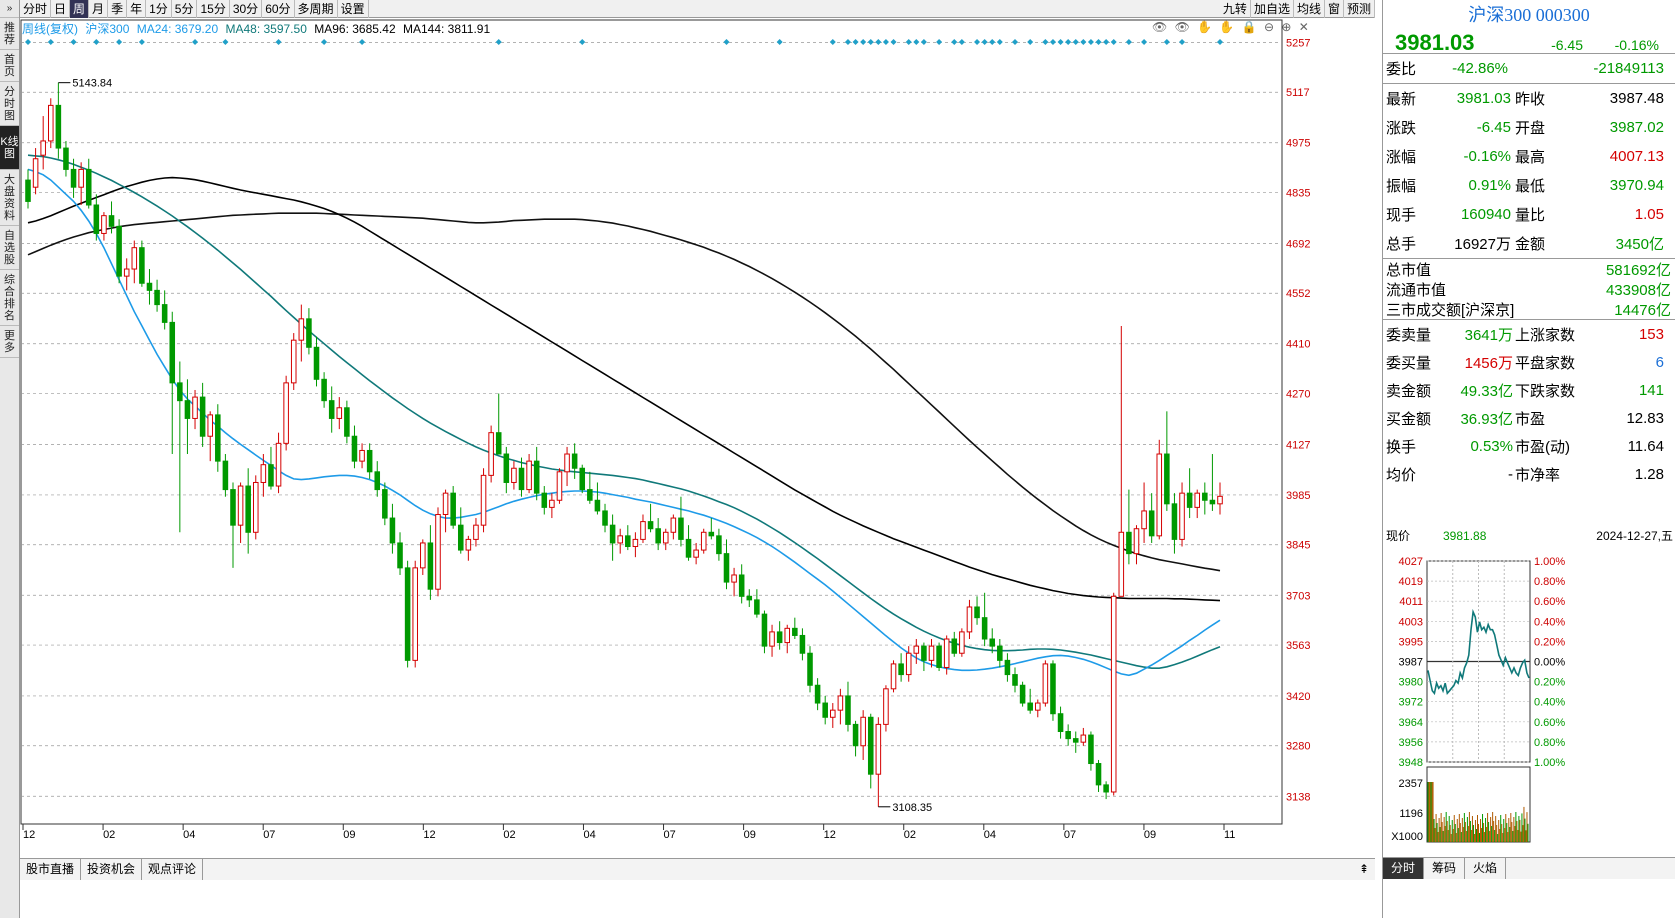 Image resolution: width=1675 pixels, height=918 pixels. What do you see at coordinates (1488, 335) in the screenshot?
I see `quote-cell: 3641万` at bounding box center [1488, 335].